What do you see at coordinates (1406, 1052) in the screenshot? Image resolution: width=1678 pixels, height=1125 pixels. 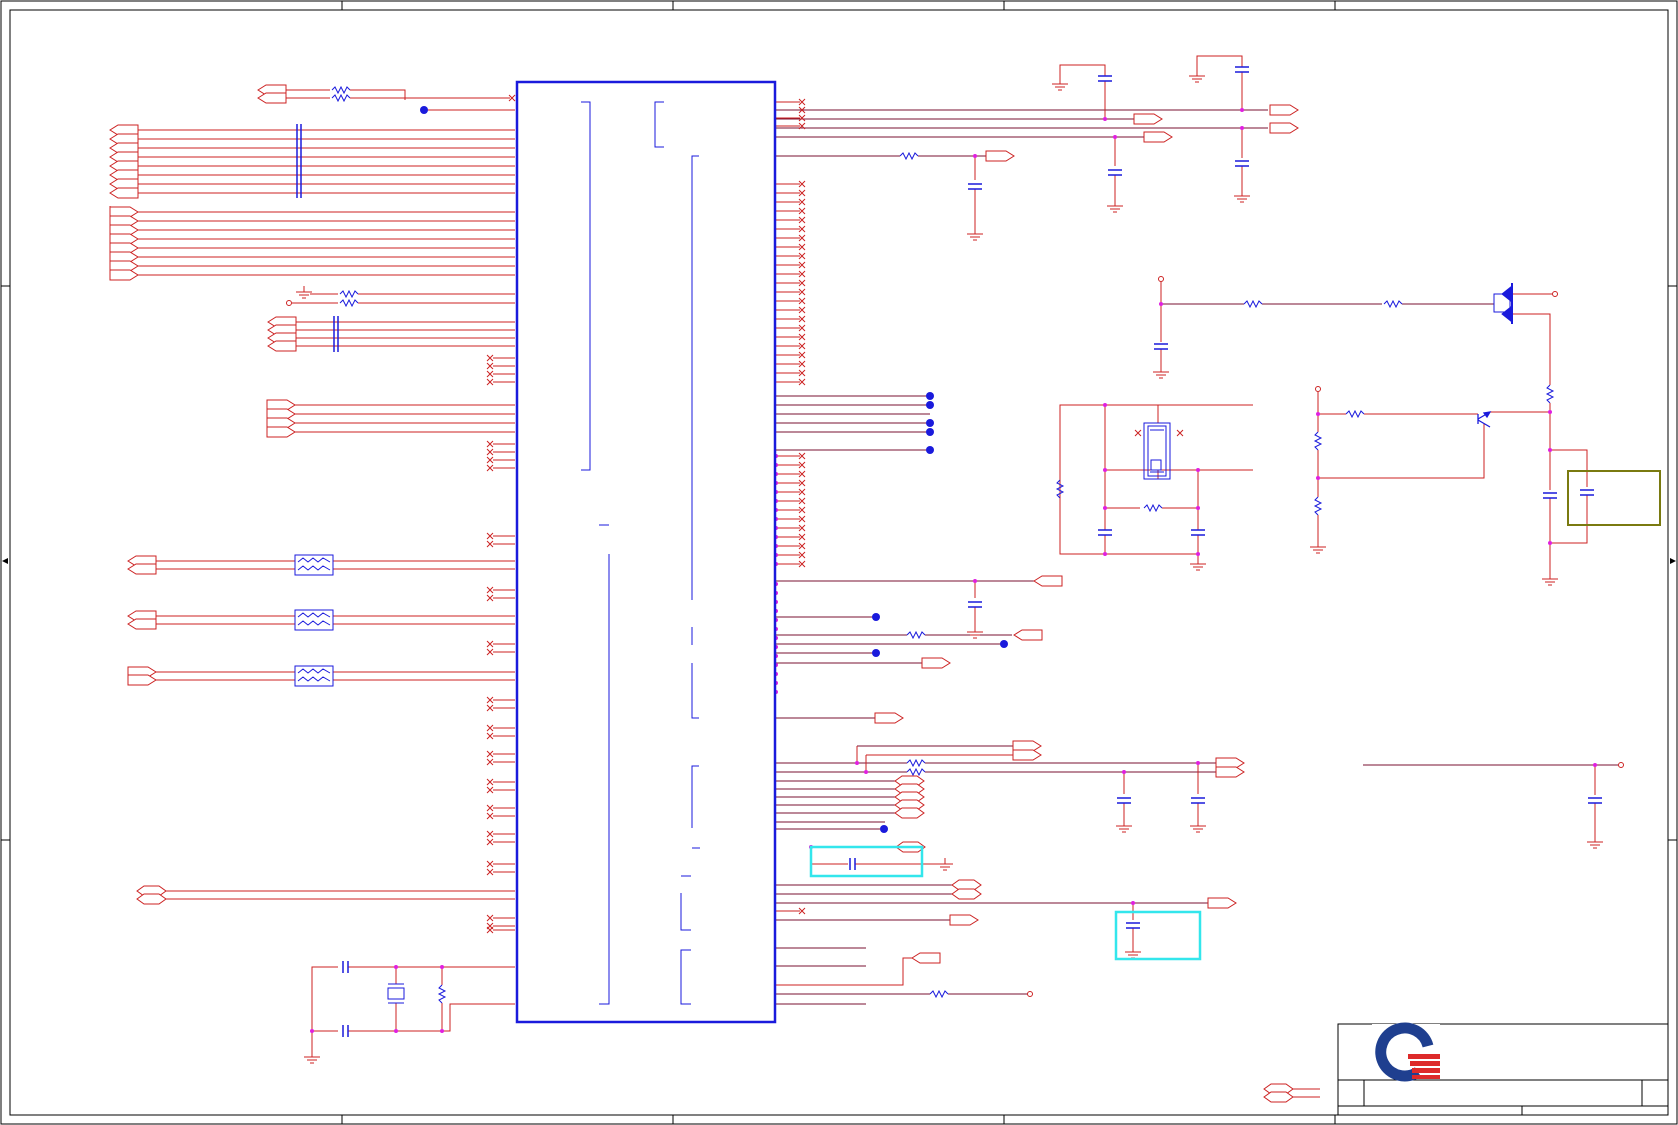 I see `quanta-logo-icon` at bounding box center [1406, 1052].